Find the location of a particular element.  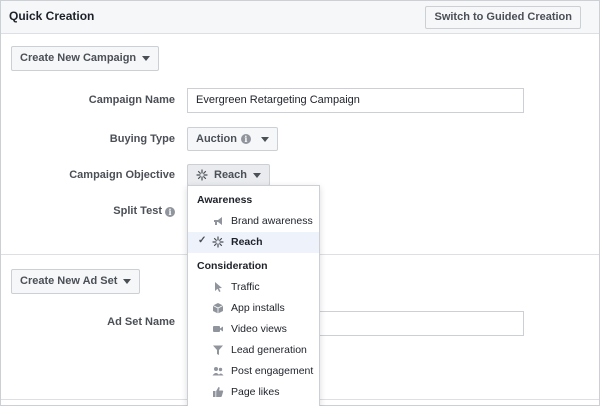

funnel-icon is located at coordinates (218, 350).